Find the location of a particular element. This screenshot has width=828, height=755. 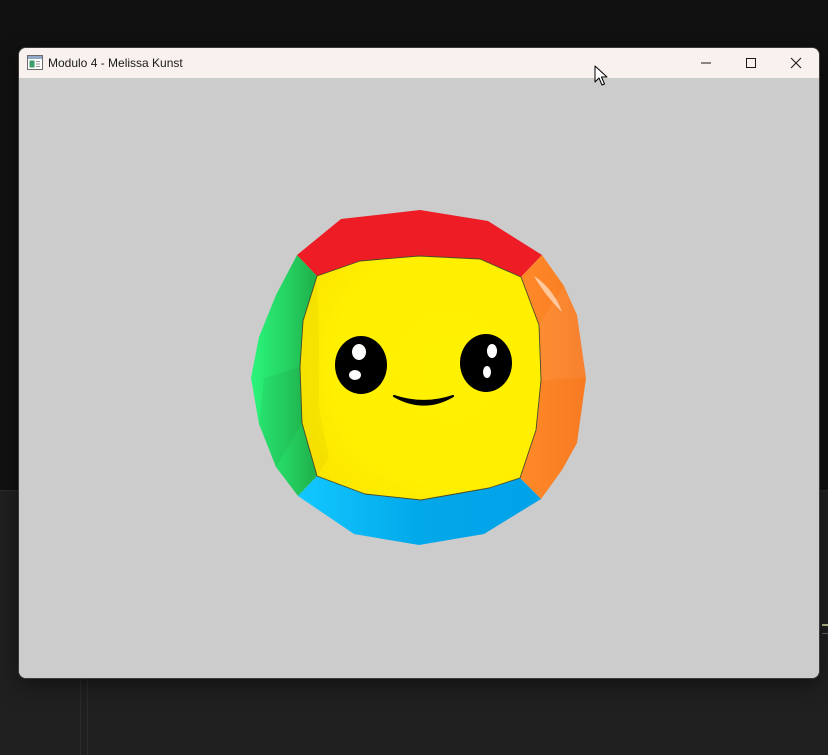

maximize-button is located at coordinates (750, 63).